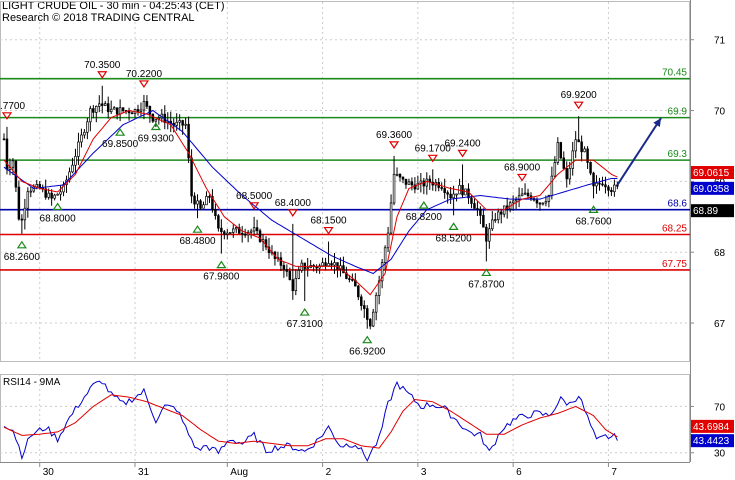 The width and height of the screenshot is (735, 480). Describe the element at coordinates (102, 65) in the screenshot. I see `high-marker-label: 70.3500` at that location.